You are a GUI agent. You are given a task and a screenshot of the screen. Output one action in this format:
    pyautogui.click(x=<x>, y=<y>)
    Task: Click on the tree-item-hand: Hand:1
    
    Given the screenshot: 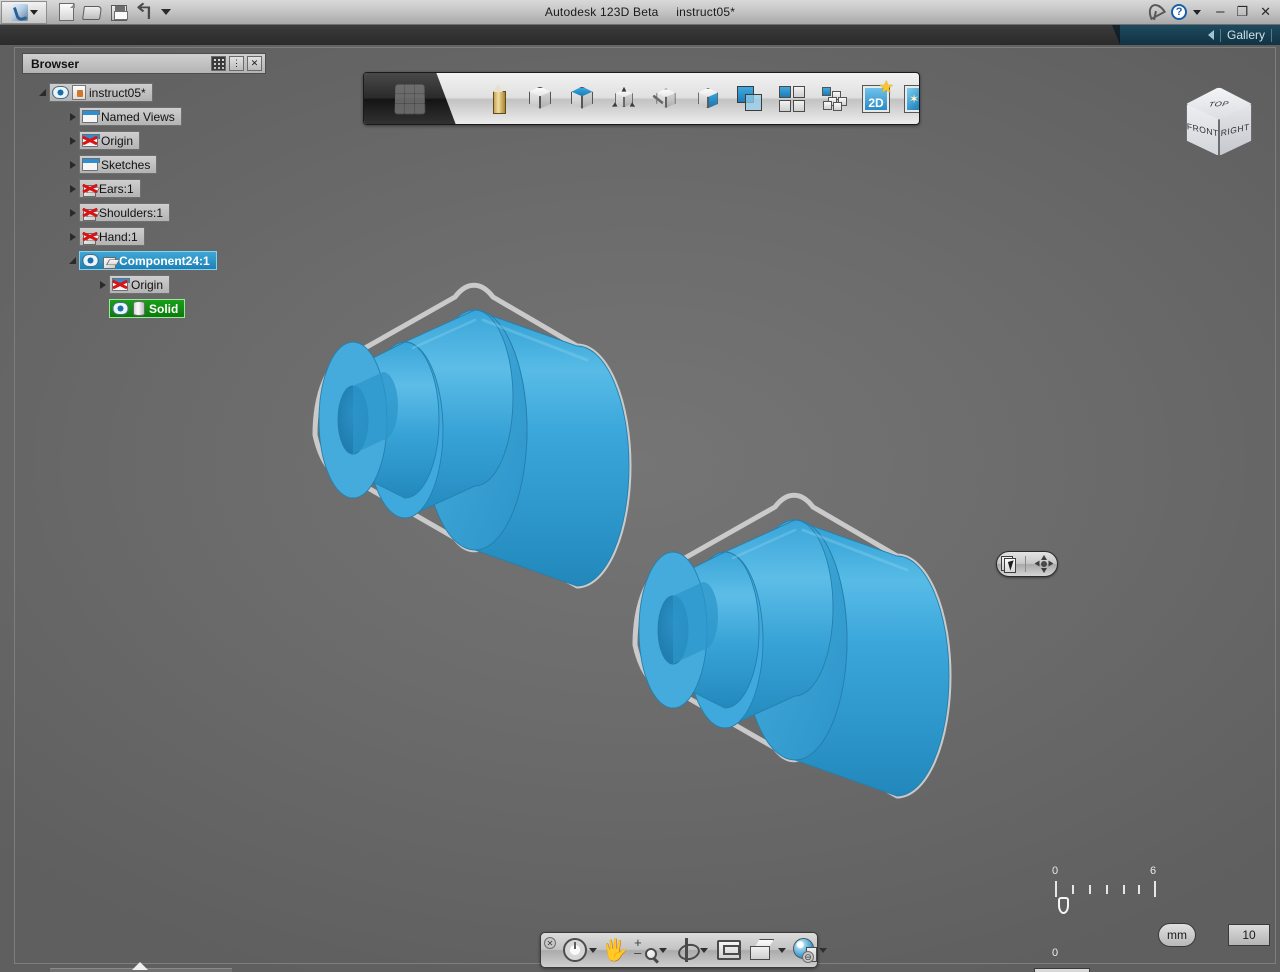 What is the action you would take?
    pyautogui.click(x=144, y=236)
    